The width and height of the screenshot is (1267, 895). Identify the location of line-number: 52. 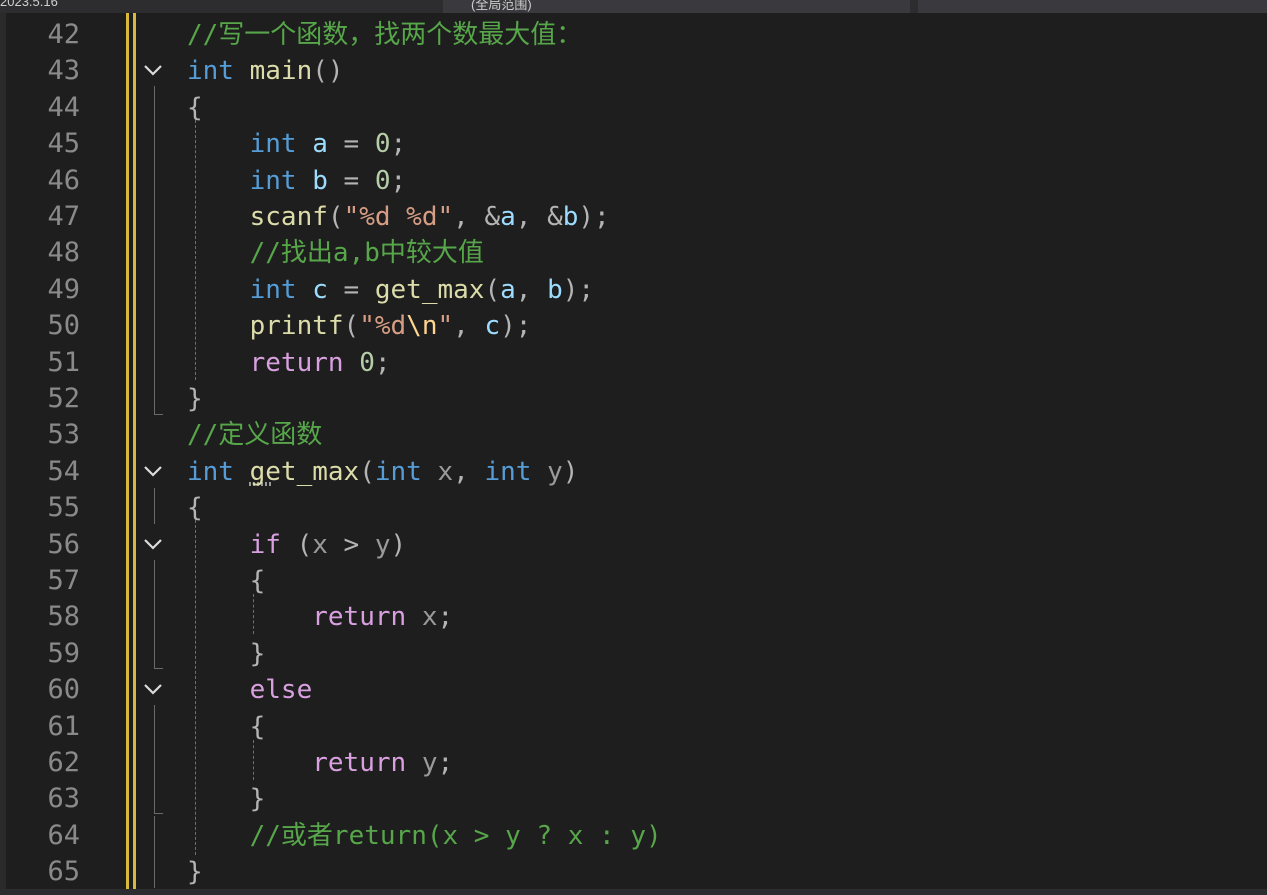
(63, 398).